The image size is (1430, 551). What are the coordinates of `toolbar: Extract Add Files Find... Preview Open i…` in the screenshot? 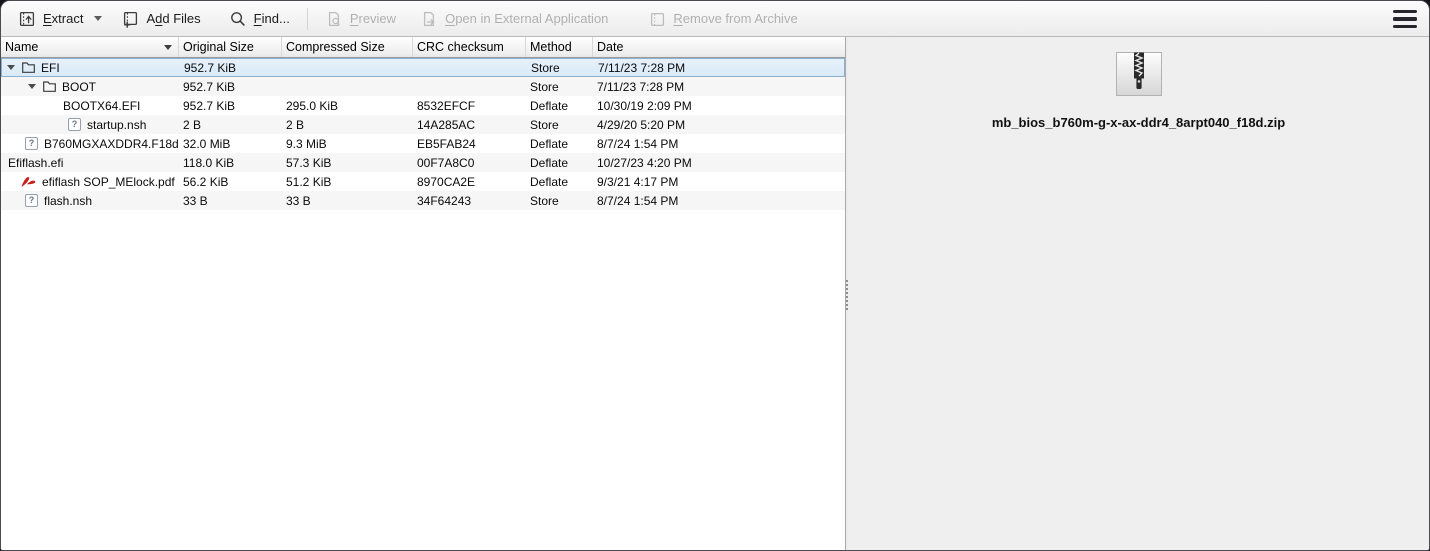 It's located at (715, 19).